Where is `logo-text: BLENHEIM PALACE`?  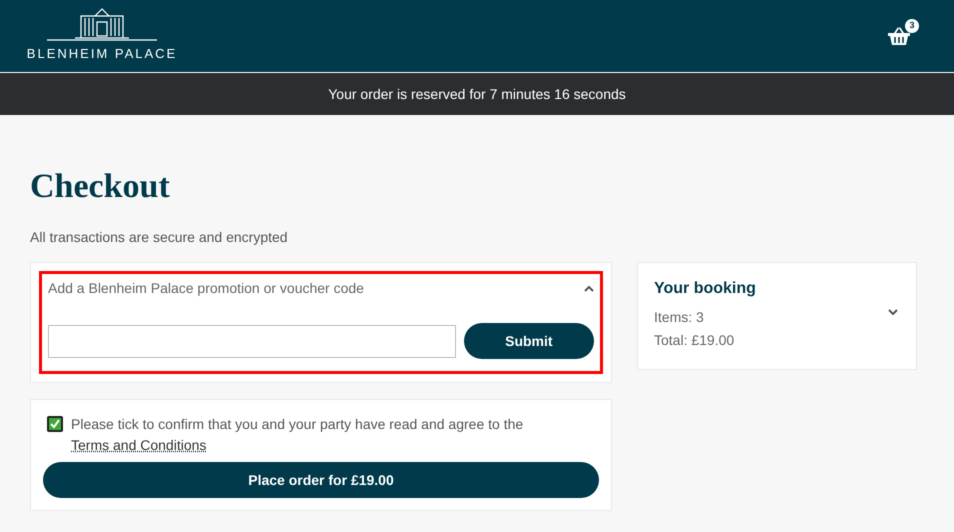 logo-text: BLENHEIM PALACE is located at coordinates (102, 54).